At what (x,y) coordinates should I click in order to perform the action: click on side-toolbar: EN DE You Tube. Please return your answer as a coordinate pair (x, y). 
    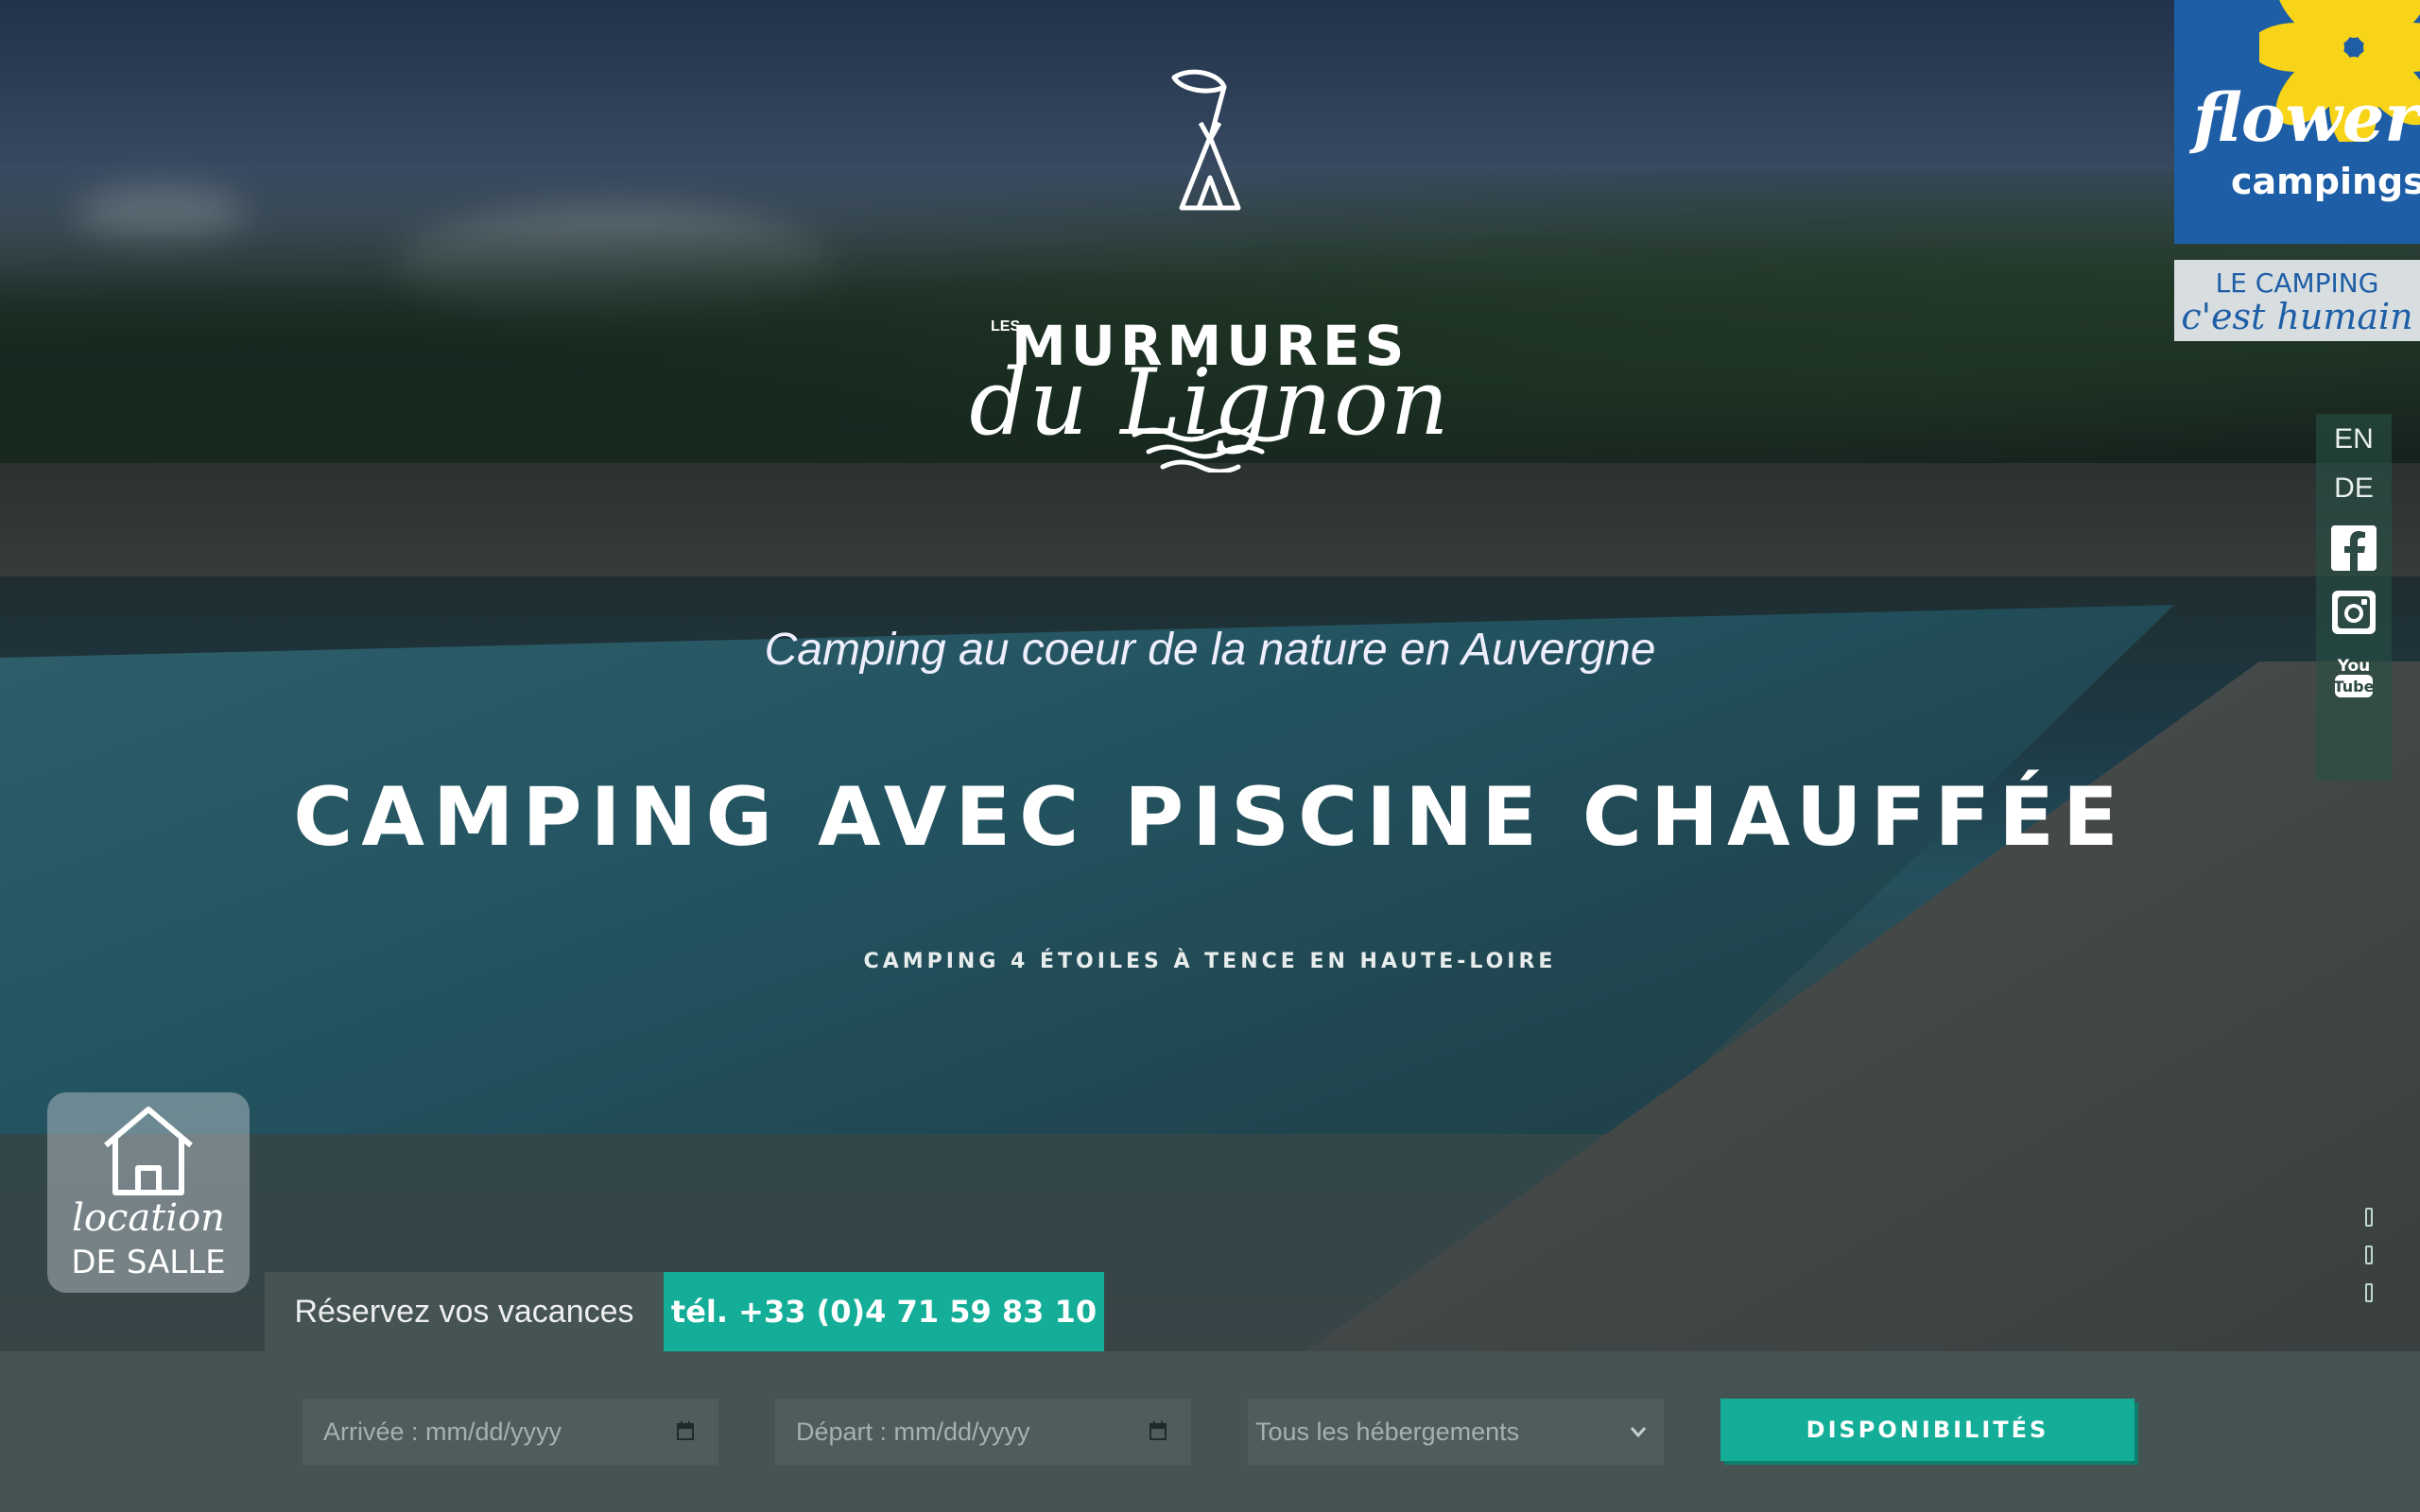
    Looking at the image, I should click on (2354, 597).